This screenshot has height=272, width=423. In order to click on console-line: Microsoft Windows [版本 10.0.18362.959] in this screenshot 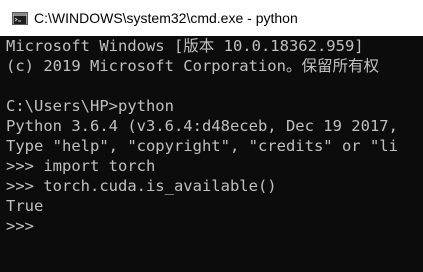, I will do `click(185, 46)`.